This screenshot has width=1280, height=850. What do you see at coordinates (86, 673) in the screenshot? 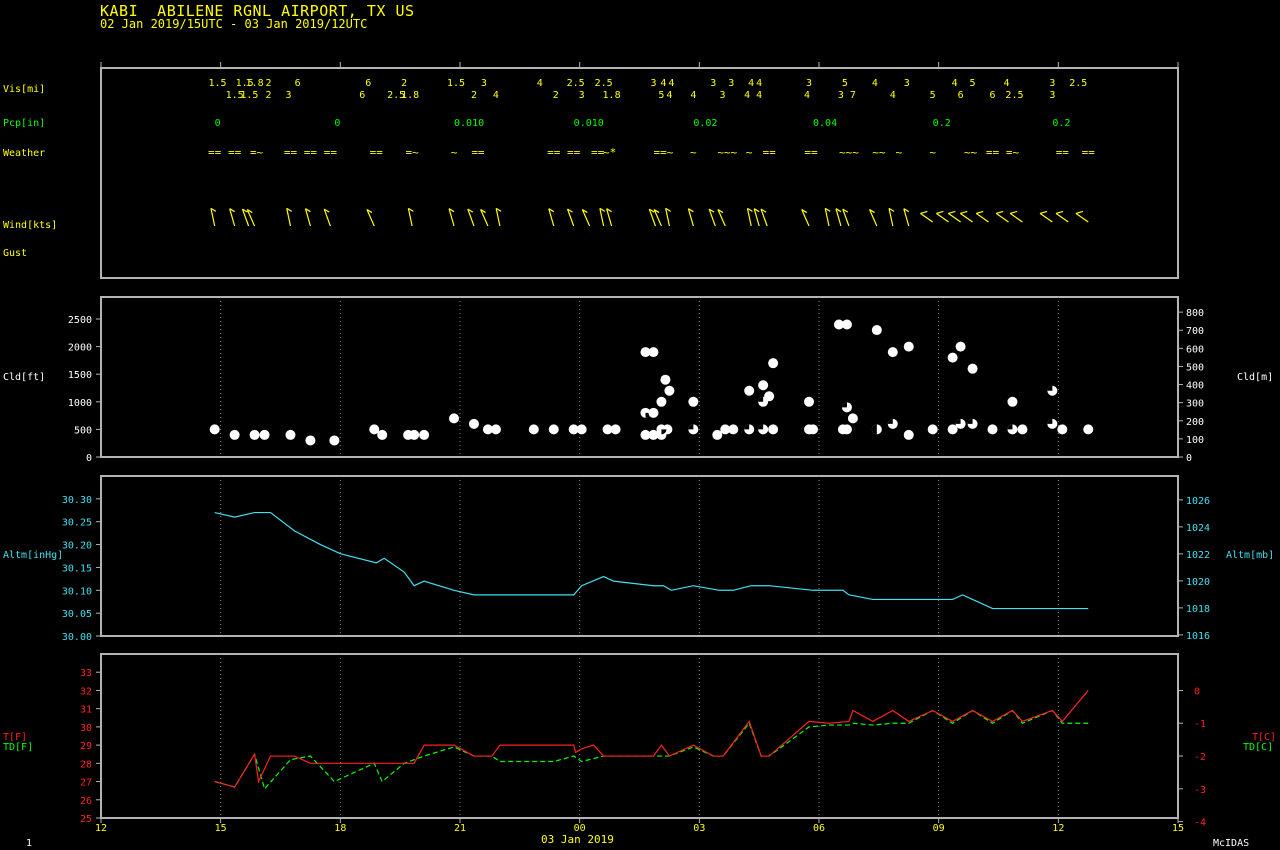
I see `temp-y-label: 33` at bounding box center [86, 673].